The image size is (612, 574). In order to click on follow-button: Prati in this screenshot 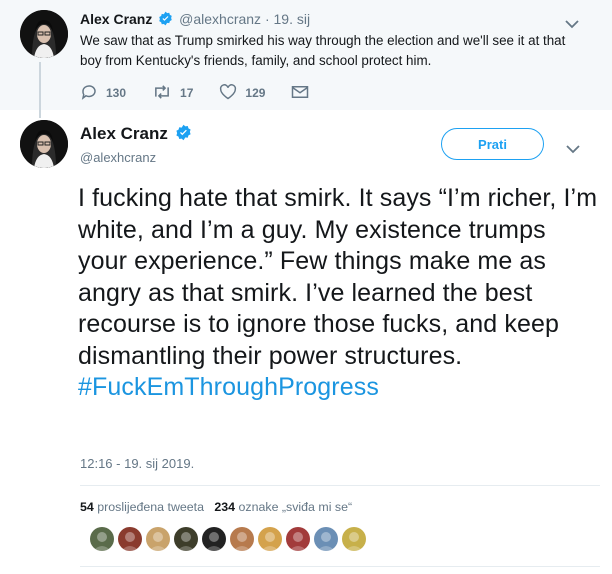, I will do `click(492, 144)`.